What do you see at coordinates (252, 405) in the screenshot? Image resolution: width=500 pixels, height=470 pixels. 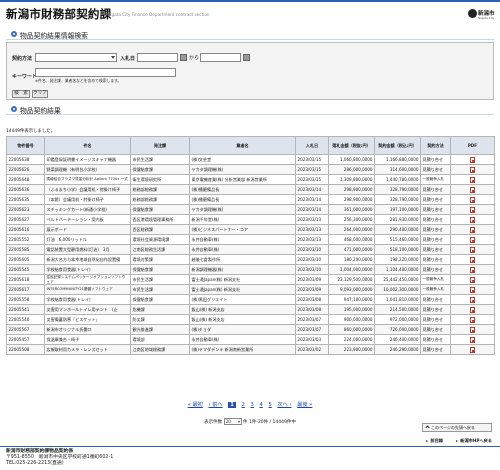 I see `page-link: 3` at bounding box center [252, 405].